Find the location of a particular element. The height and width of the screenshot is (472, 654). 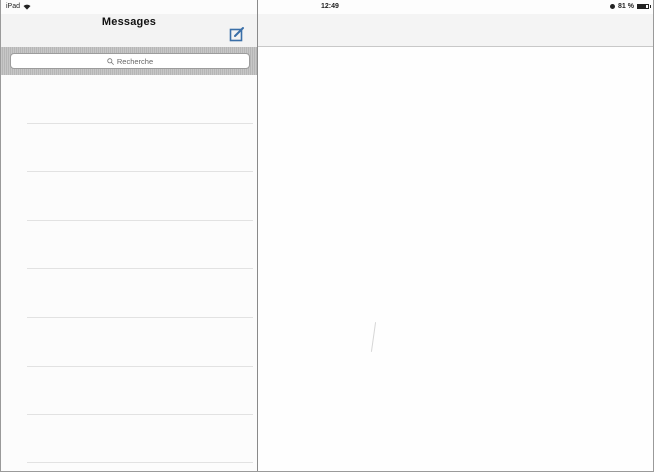

search-input: Recherche is located at coordinates (130, 61).